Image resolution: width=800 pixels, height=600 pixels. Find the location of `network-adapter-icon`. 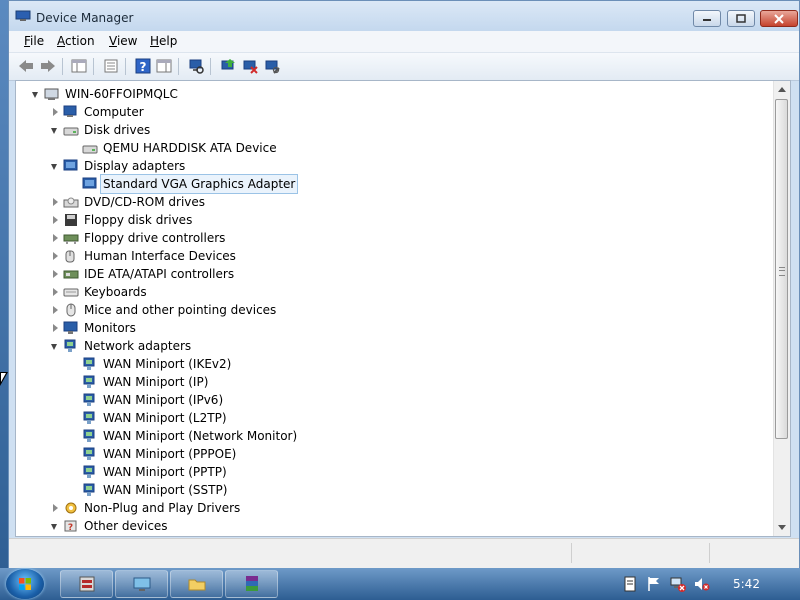

network-adapter-icon is located at coordinates (89, 417).